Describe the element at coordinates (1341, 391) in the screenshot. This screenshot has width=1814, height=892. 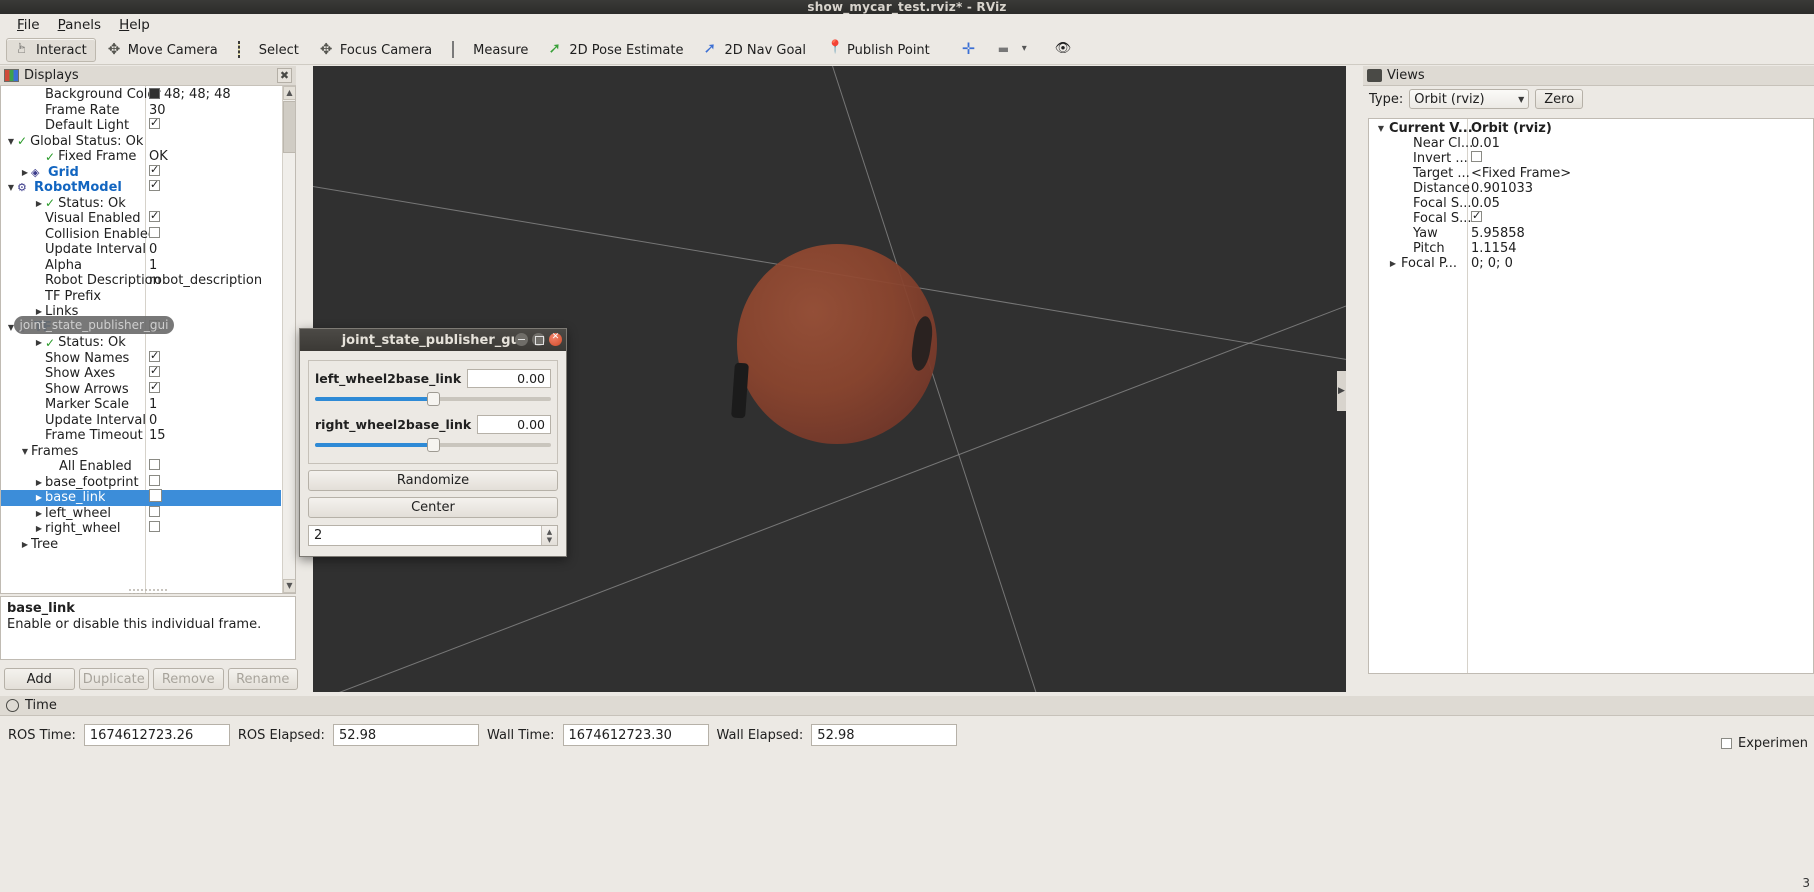
I see `panel-expand-arrow: ▶` at that location.